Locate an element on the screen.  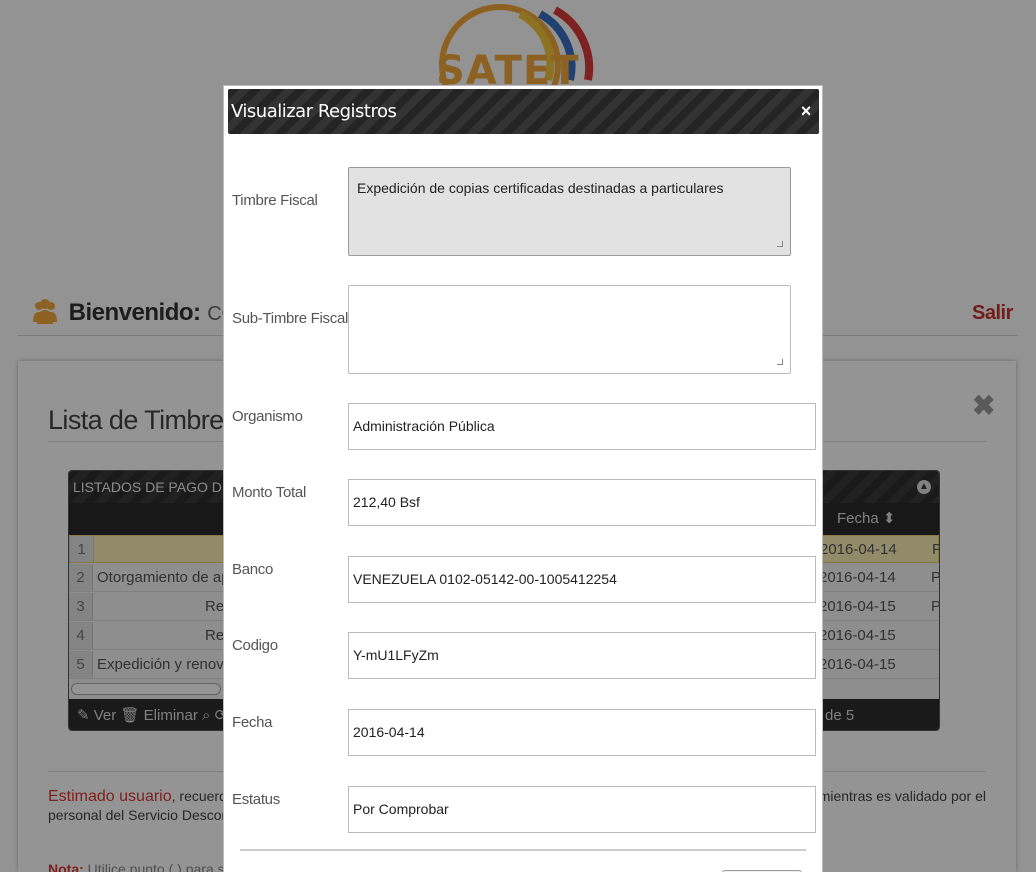
monto-total-label: Monto Total is located at coordinates (269, 492).